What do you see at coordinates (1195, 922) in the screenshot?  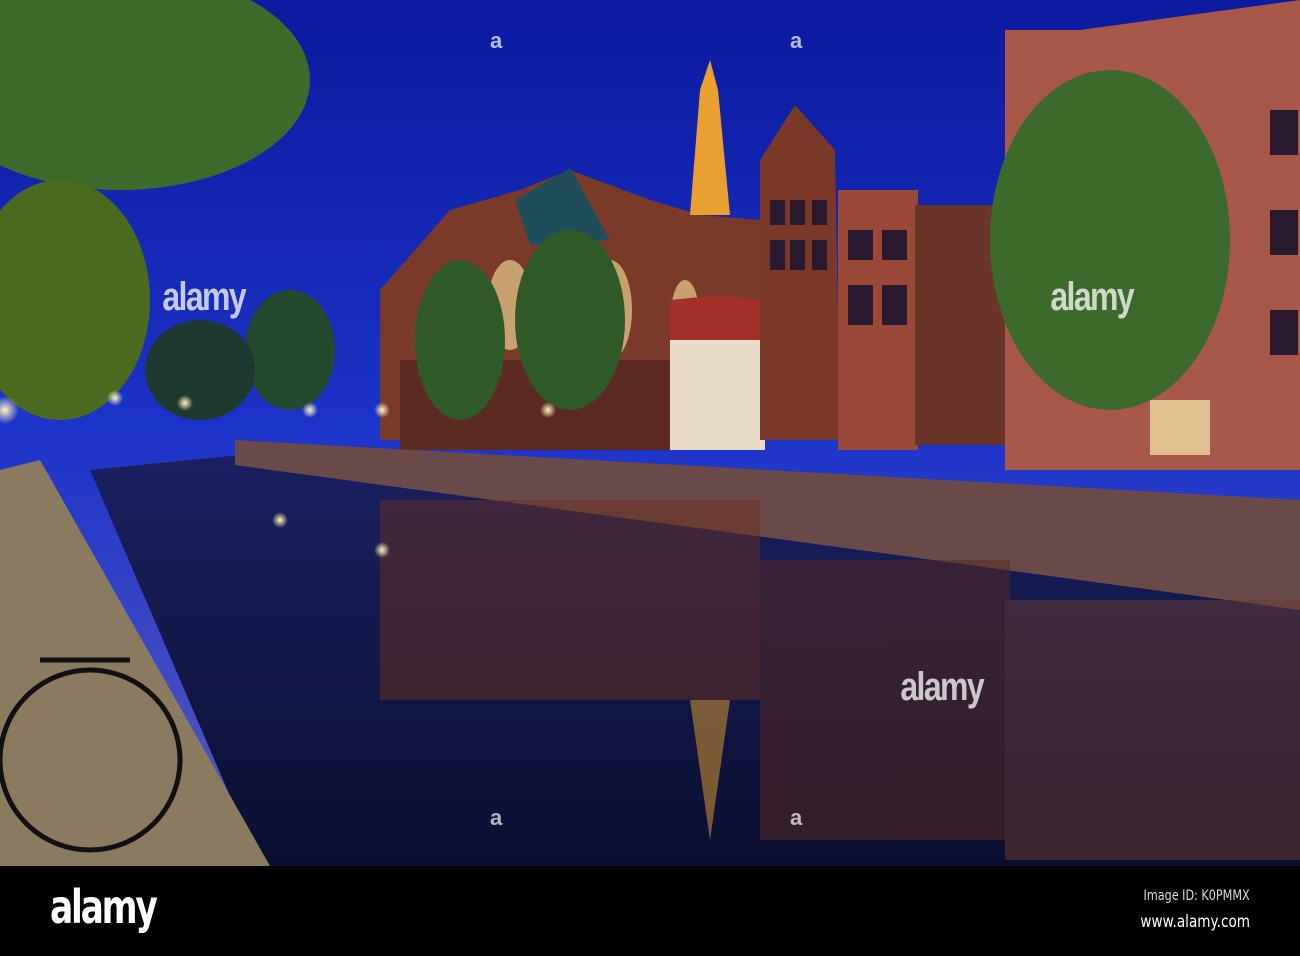 I see `site-url: www.alamy.com` at bounding box center [1195, 922].